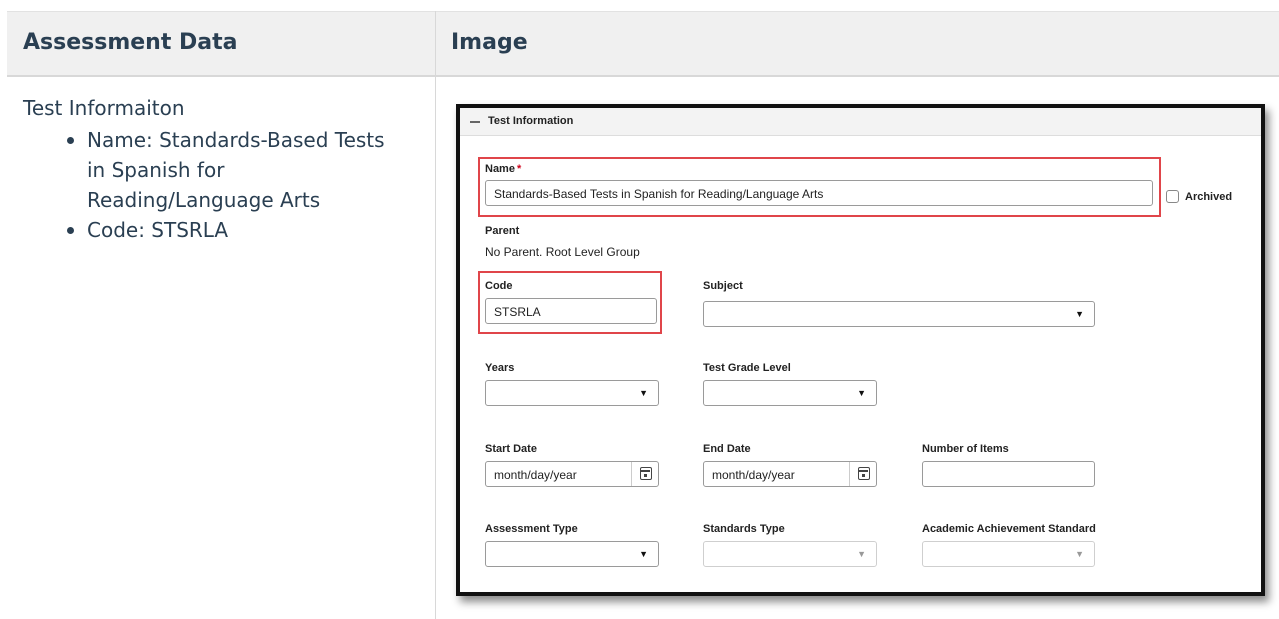  Describe the element at coordinates (562, 252) in the screenshot. I see `parent-value: No Parent. Root Level Group` at that location.